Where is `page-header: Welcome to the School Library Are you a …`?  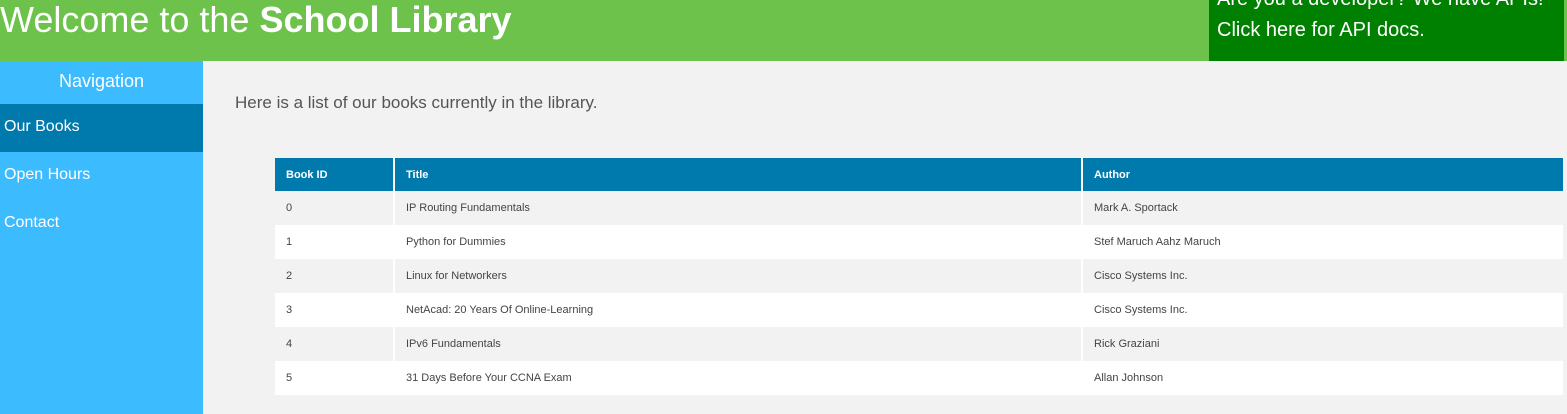 page-header: Welcome to the School Library Are you a … is located at coordinates (783, 30).